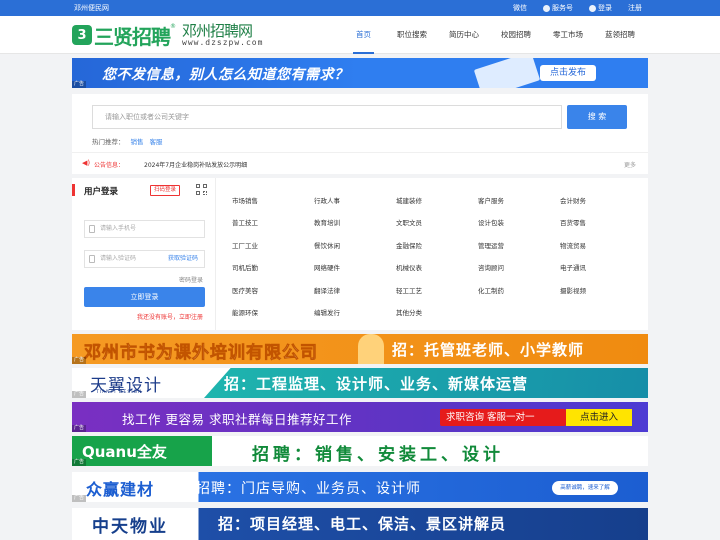 This screenshot has width=720, height=540. Describe the element at coordinates (144, 229) in the screenshot. I see `phone-input: 请输入手机号` at that location.